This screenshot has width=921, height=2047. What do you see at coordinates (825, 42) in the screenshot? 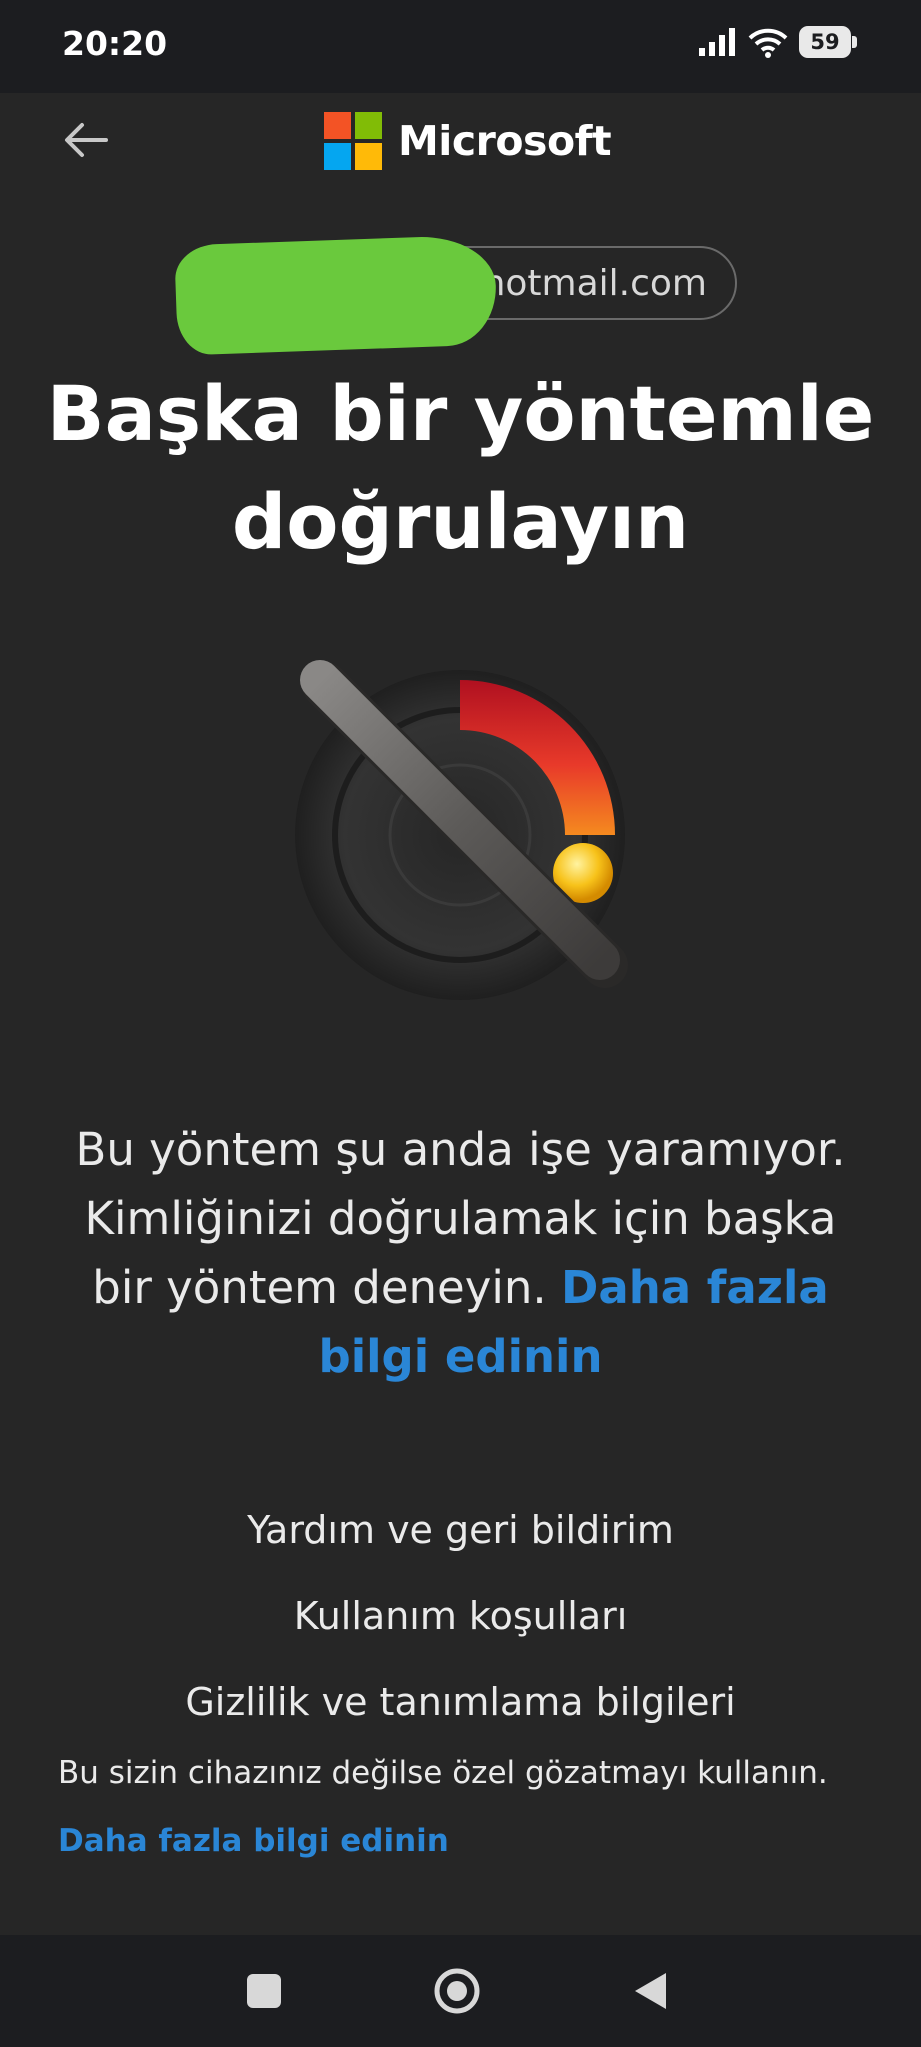
I see `battery-level: 59` at bounding box center [825, 42].